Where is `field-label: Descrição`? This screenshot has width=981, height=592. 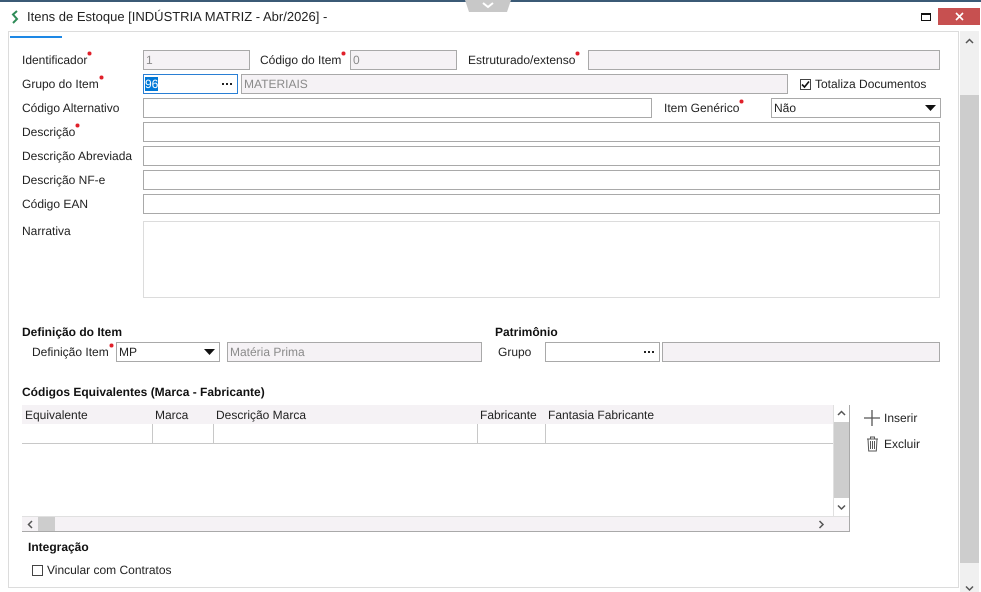 field-label: Descrição is located at coordinates (49, 132).